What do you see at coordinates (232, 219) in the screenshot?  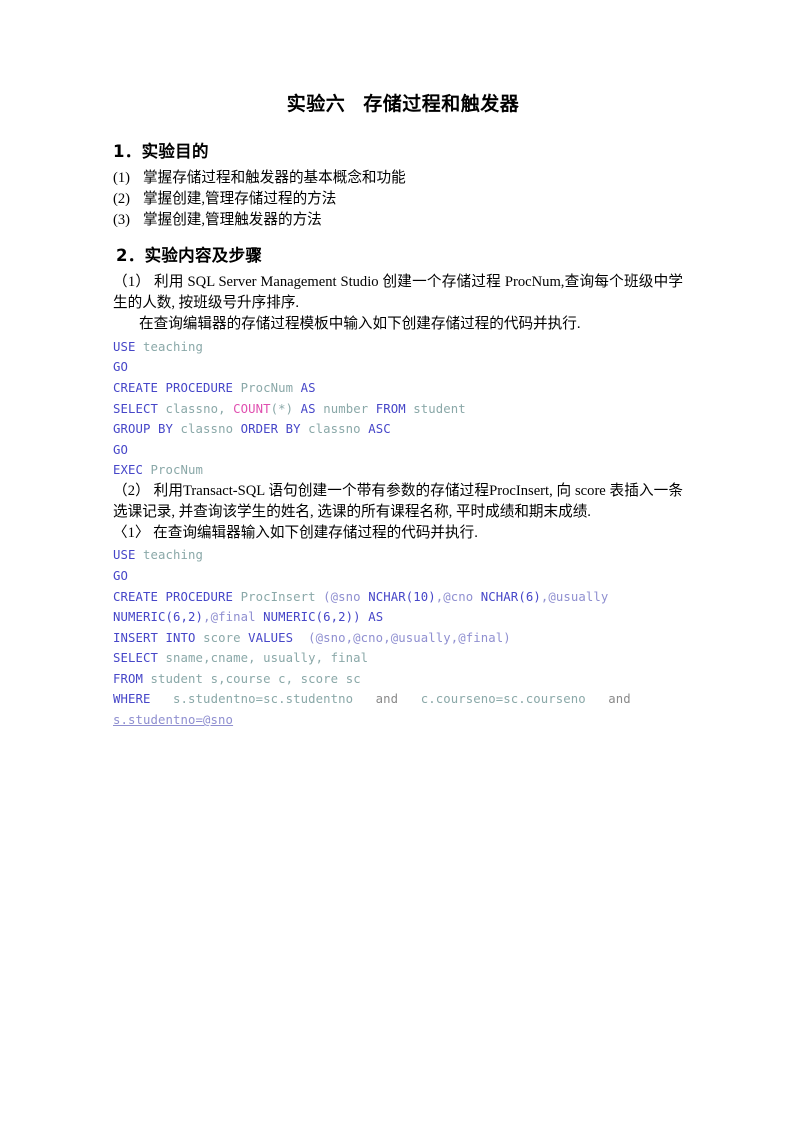 I see `list-item-label: 掌握创建,管理触发器的方法` at bounding box center [232, 219].